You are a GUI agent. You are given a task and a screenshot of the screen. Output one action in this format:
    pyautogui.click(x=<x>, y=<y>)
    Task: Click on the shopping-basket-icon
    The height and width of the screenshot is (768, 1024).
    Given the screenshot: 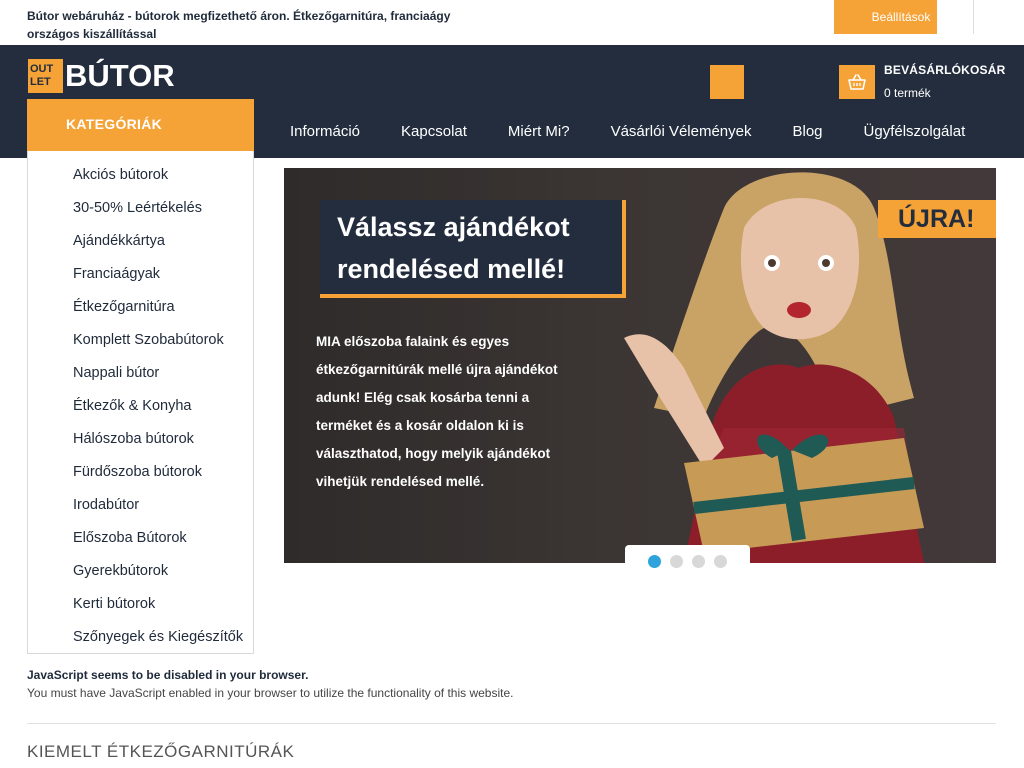 What is the action you would take?
    pyautogui.click(x=857, y=82)
    